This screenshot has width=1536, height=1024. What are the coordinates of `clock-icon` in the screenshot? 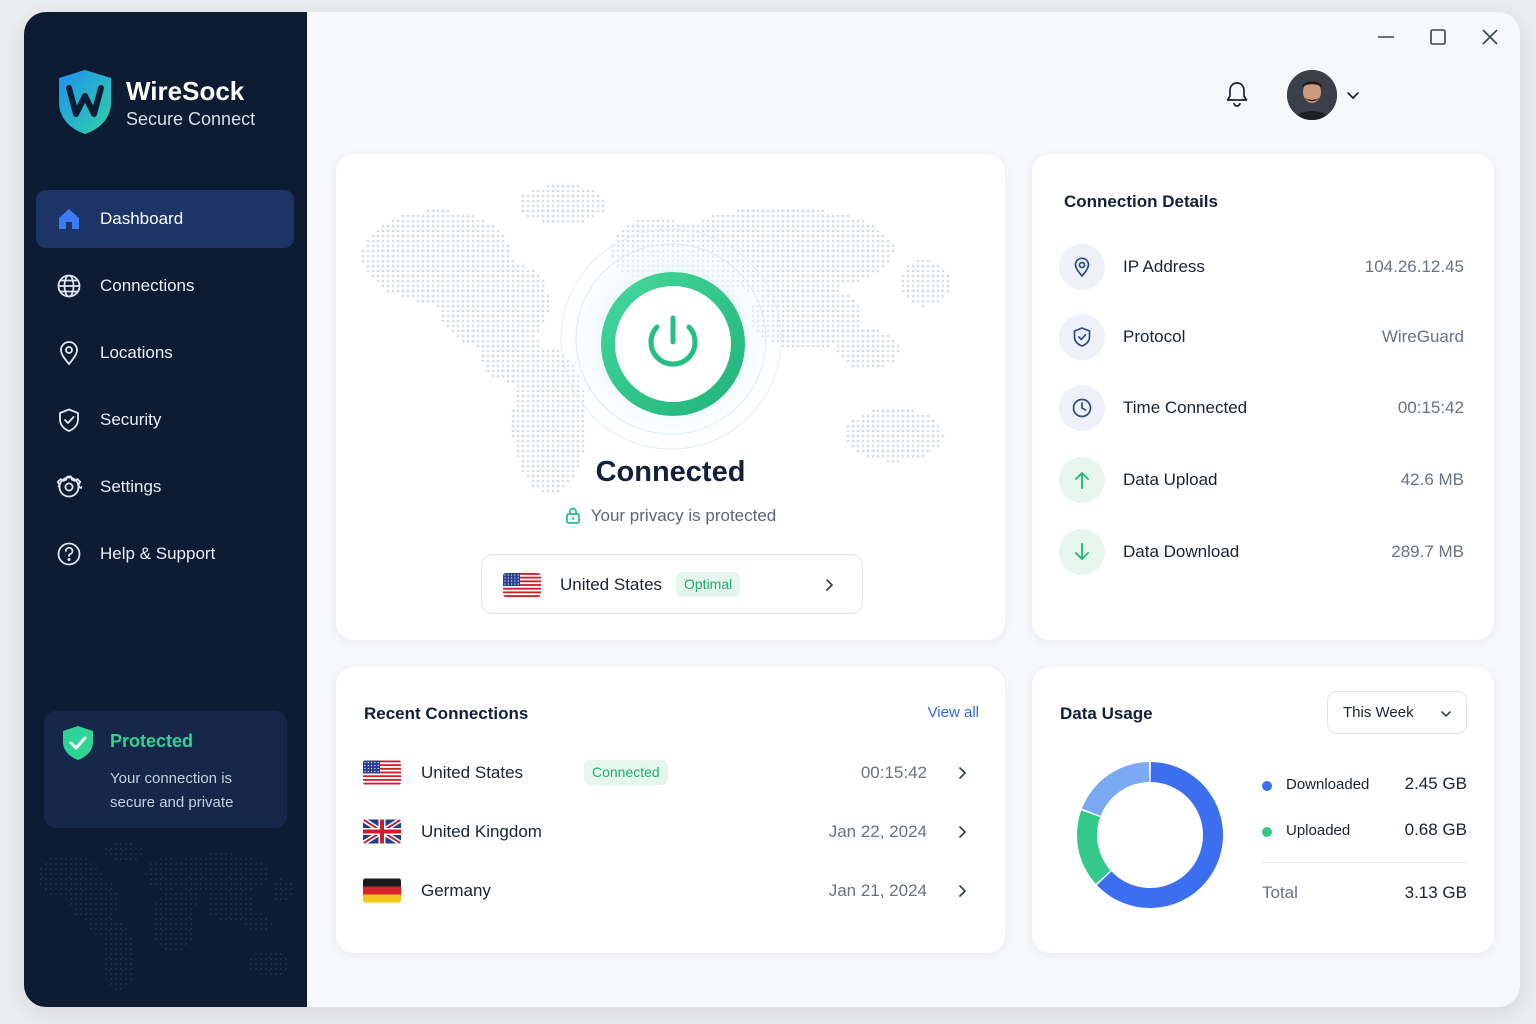 It's located at (1082, 408).